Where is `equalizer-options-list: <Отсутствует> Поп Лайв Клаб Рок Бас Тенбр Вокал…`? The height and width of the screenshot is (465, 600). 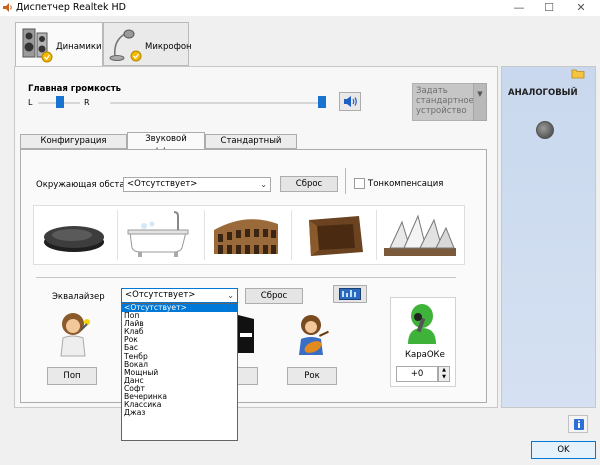
equalizer-options-list: <Отсутствует> Поп Лайв Клаб Рок Бас Тенбр Вокал… is located at coordinates (179, 372).